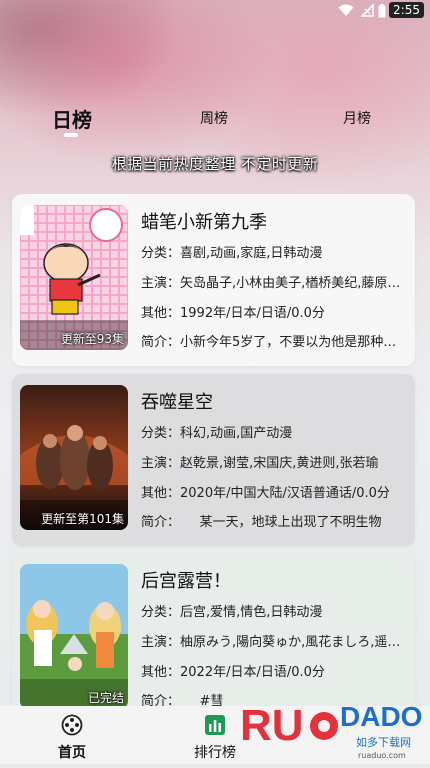 This screenshot has width=430, height=768. I want to click on poster-image: 更新至93集, so click(74, 277).